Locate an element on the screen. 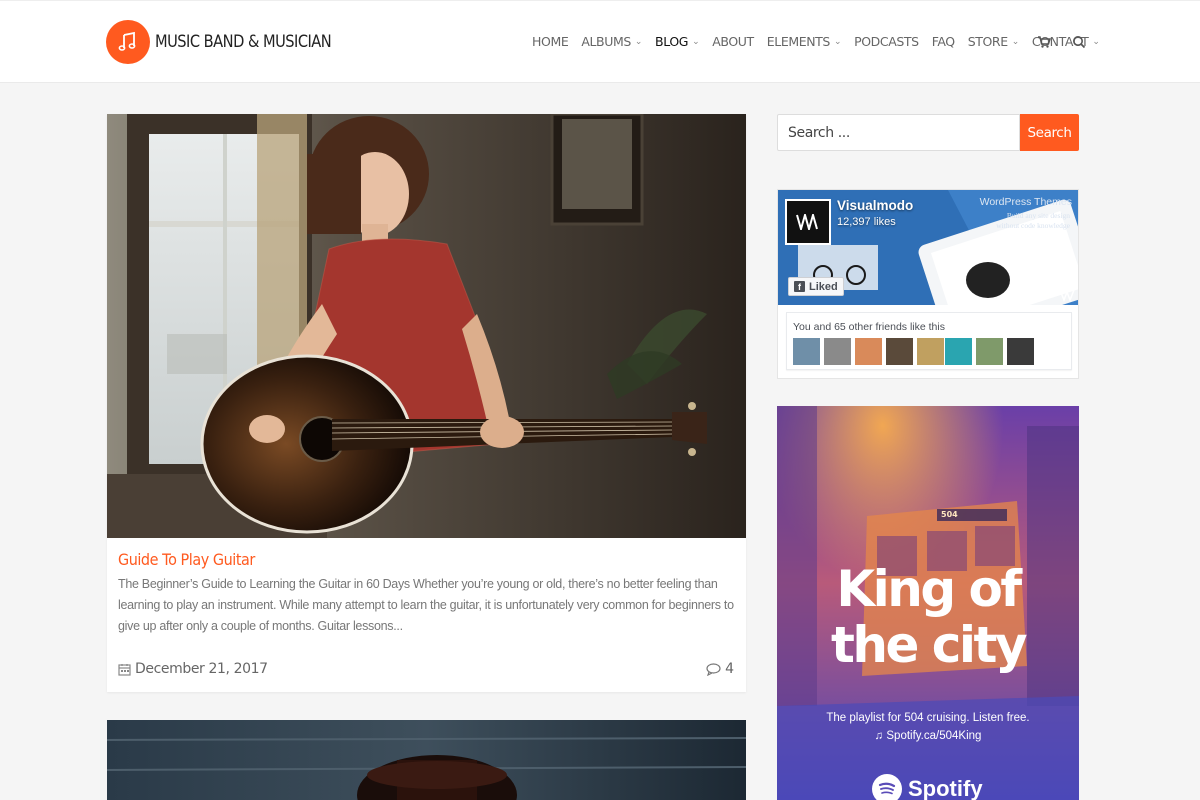 The width and height of the screenshot is (1200, 800). search-icon is located at coordinates (1080, 43).